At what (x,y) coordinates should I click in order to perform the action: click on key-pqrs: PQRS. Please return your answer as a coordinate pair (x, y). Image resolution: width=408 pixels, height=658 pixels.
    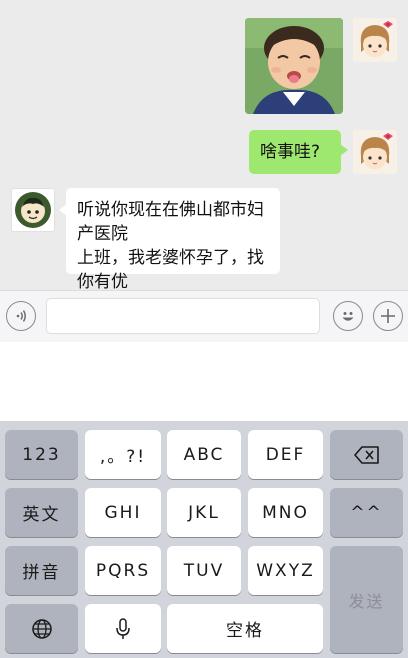
    Looking at the image, I should click on (123, 570).